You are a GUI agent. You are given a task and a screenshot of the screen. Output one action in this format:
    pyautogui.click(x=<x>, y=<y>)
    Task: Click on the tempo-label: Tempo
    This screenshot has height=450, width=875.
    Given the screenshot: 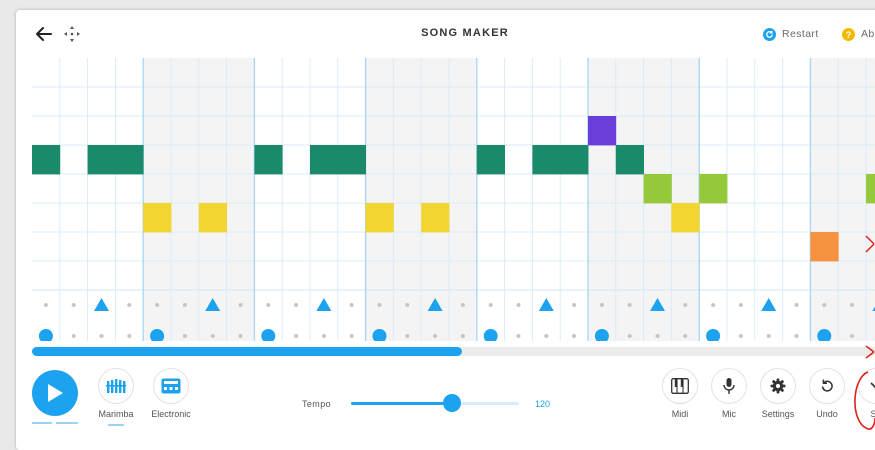 What is the action you would take?
    pyautogui.click(x=317, y=404)
    